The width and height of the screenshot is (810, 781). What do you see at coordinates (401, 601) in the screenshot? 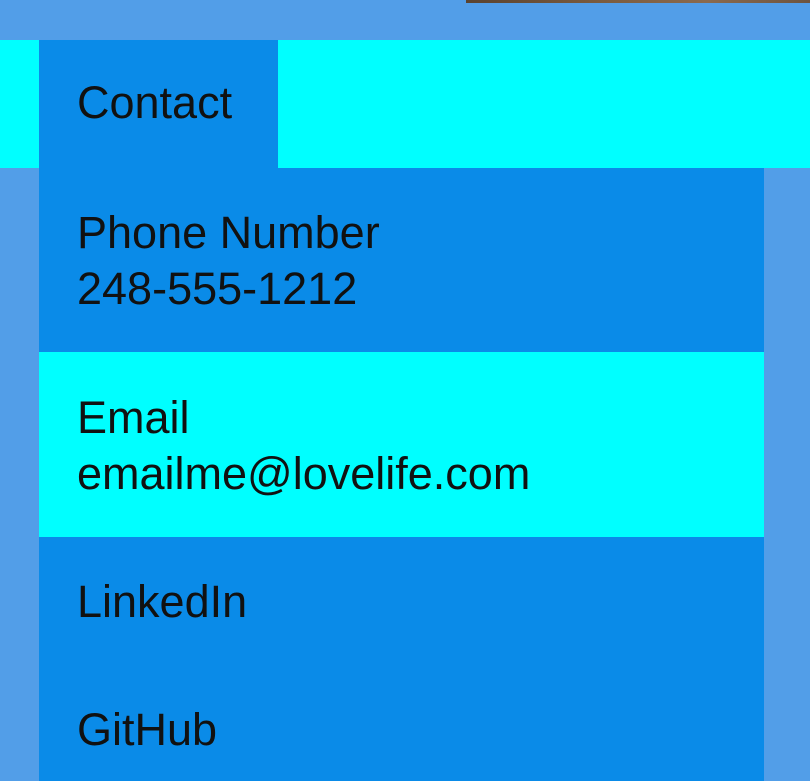
I see `linkedin-link: LinkedIn` at bounding box center [401, 601].